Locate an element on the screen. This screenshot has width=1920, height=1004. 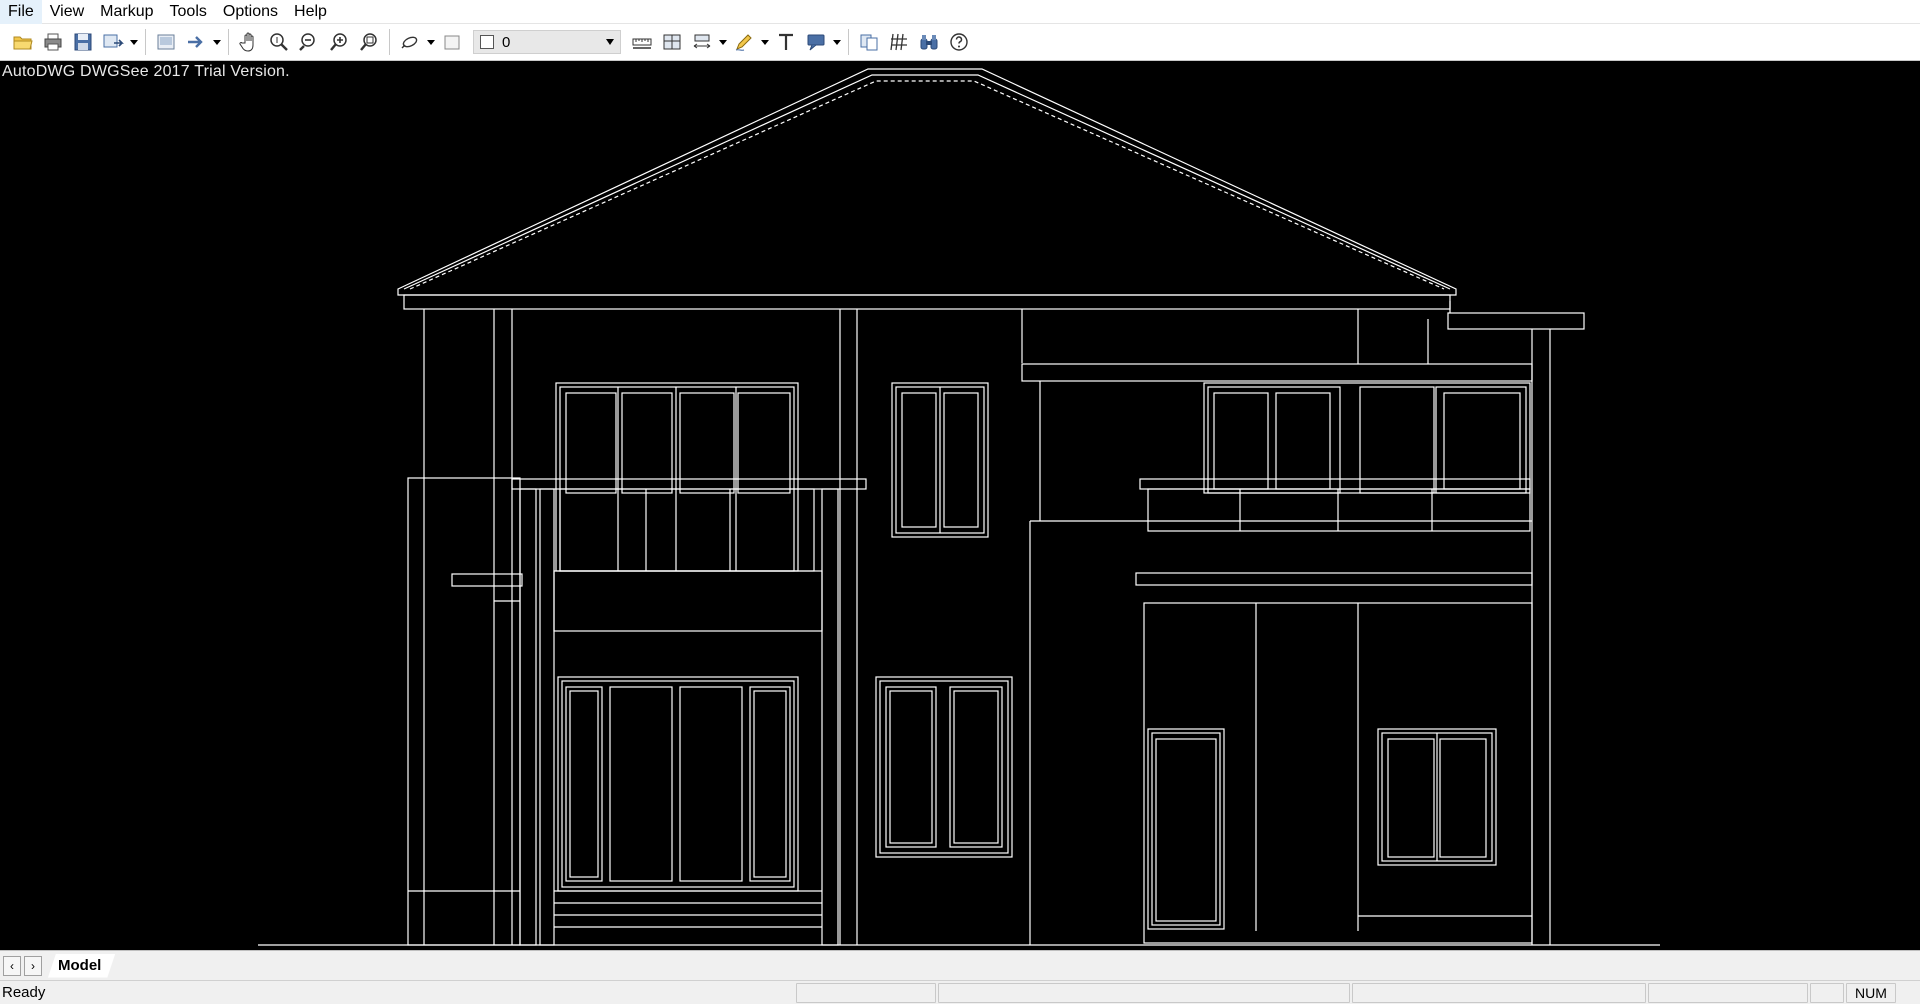
zoom-out-icon is located at coordinates (309, 42).